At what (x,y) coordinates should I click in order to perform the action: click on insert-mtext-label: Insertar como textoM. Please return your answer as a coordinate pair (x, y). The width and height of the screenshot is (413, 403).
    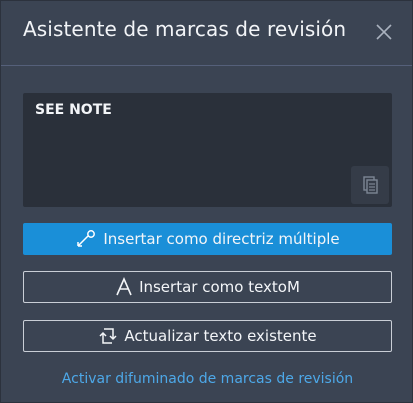
    Looking at the image, I should click on (219, 287).